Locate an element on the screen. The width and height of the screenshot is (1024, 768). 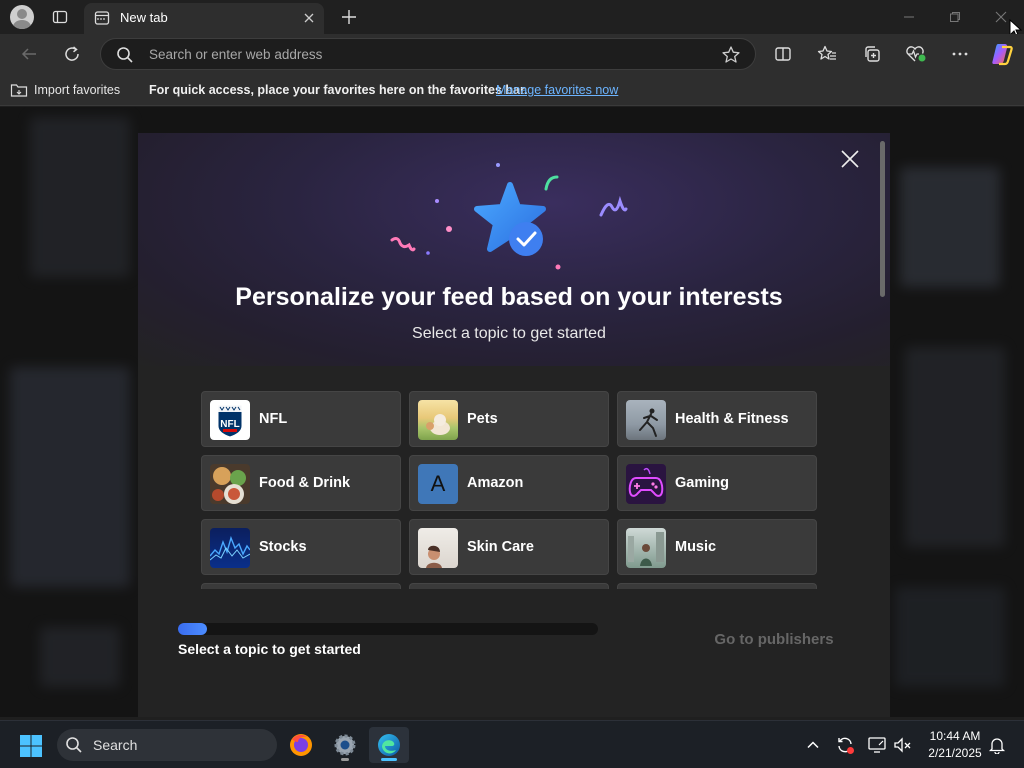
settings-more-button is located at coordinates (960, 54).